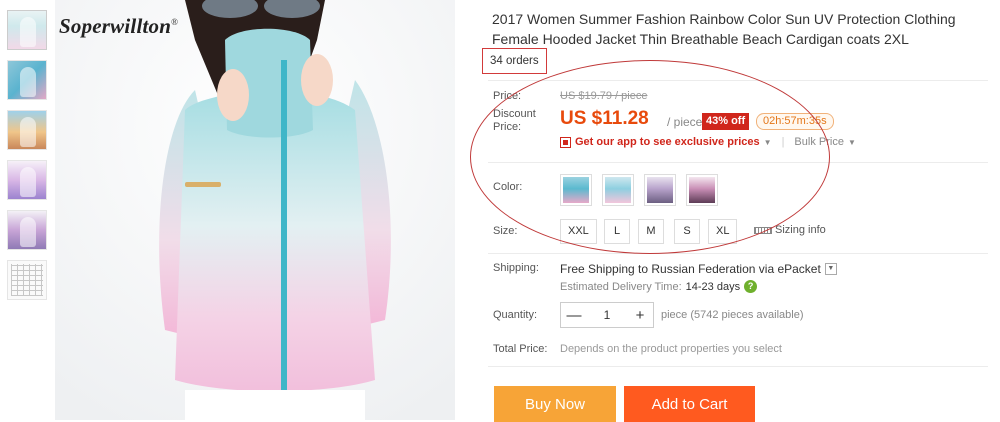  I want to click on sizing-info-link: Sizing info, so click(790, 230).